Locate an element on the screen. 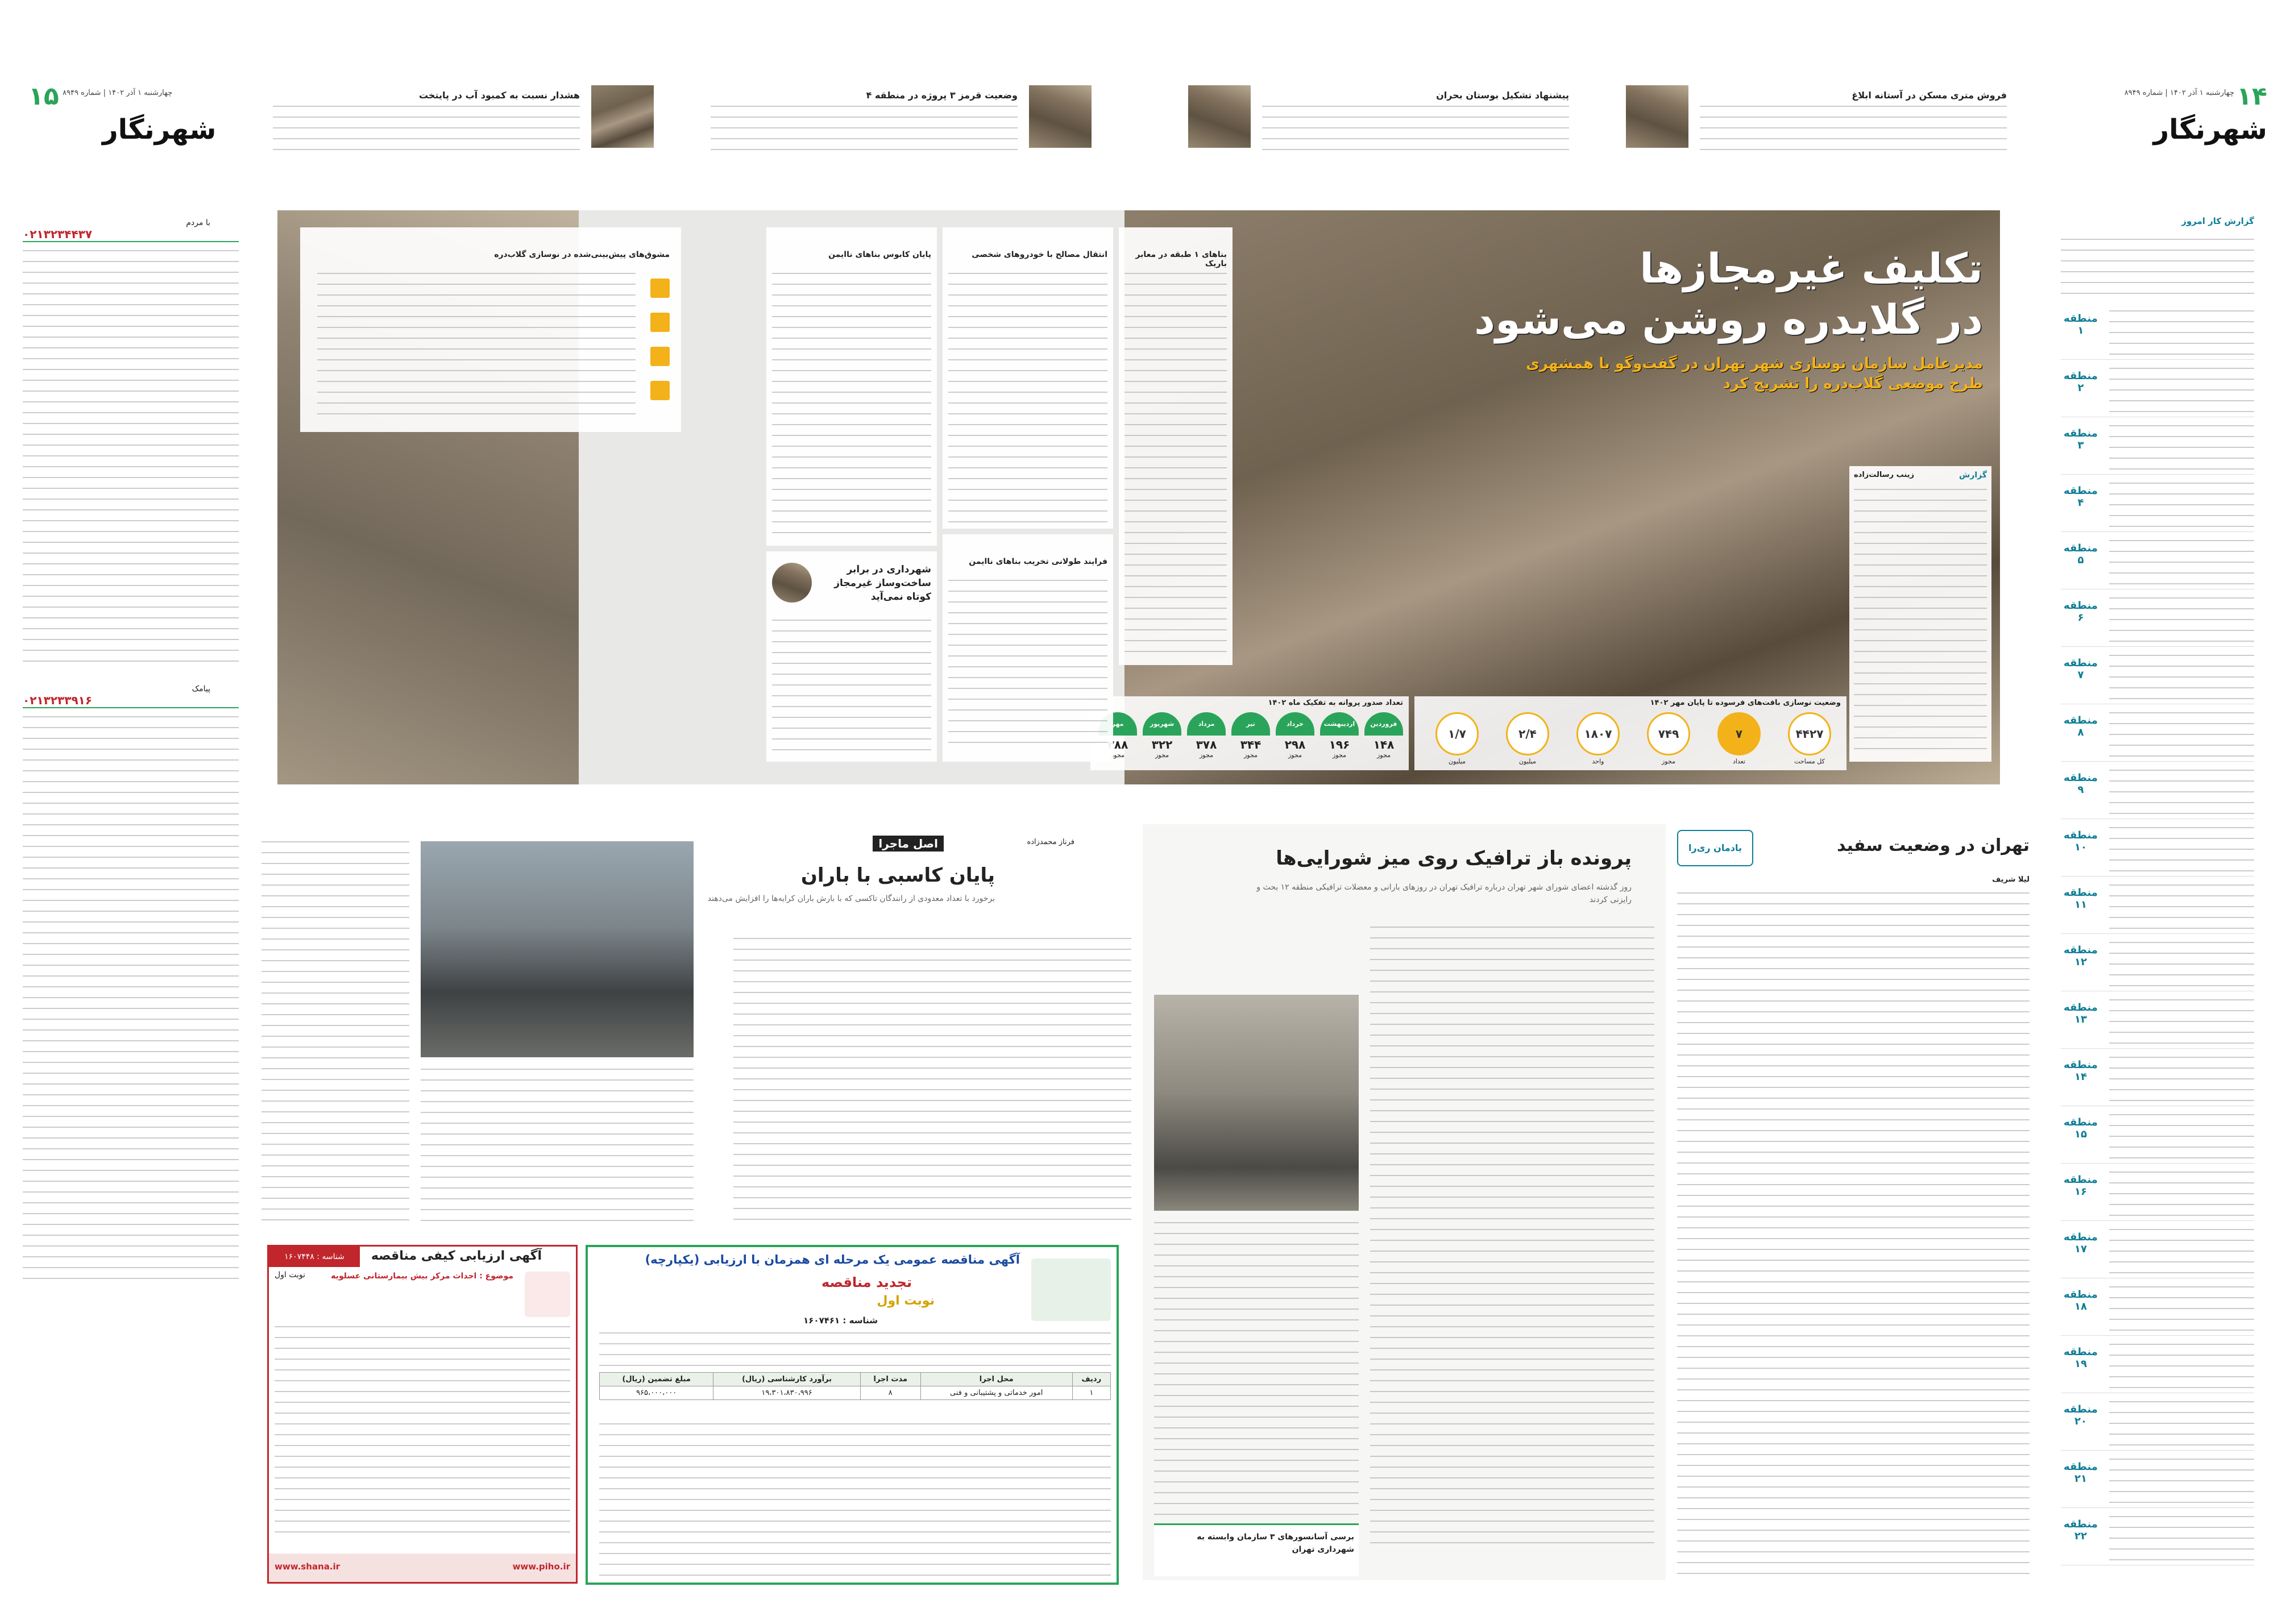  region-label: منطقه ۶ is located at coordinates (2081, 612).